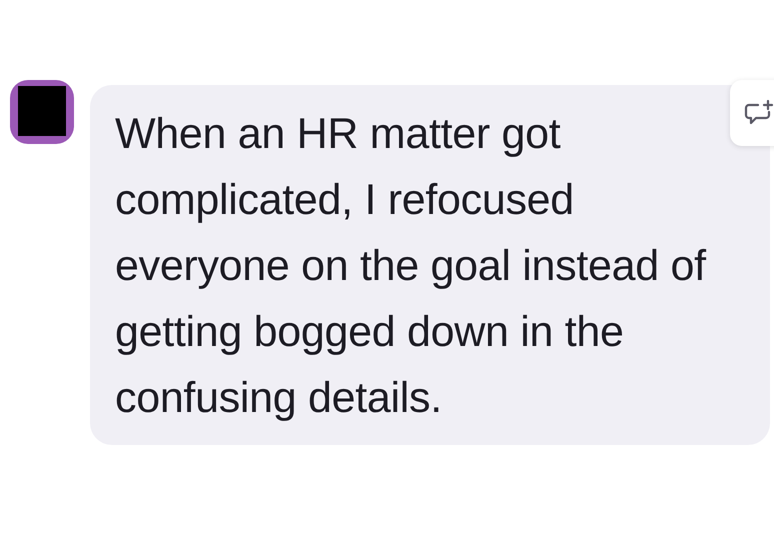  I want to click on avatar, so click(42, 112).